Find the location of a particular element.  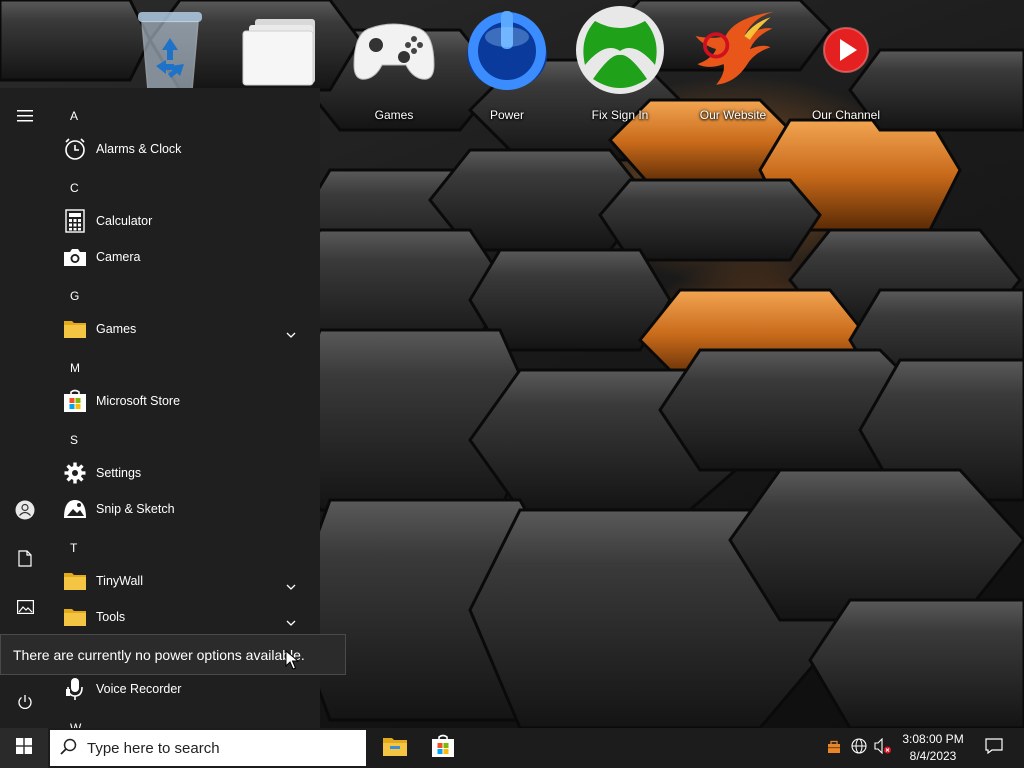

group-header-t: T is located at coordinates (73, 548).